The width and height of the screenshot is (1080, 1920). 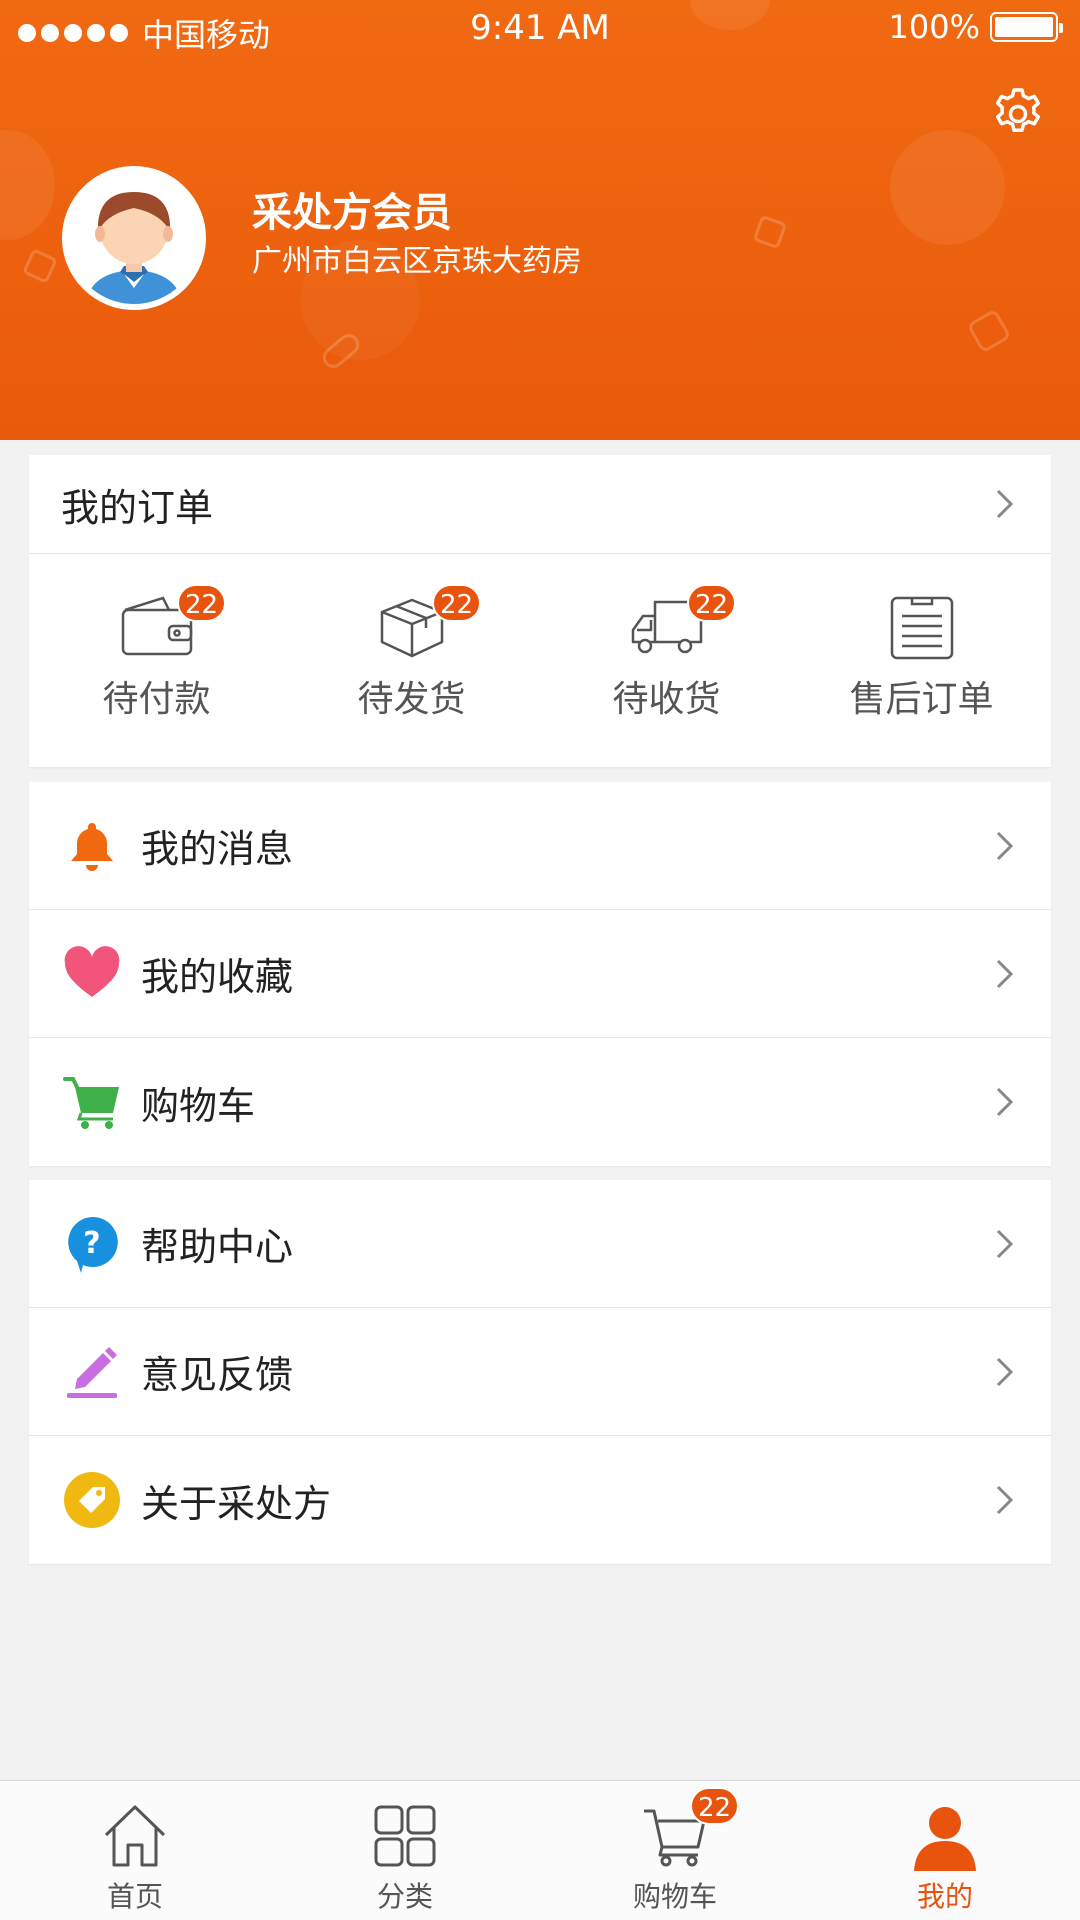 What do you see at coordinates (217, 1247) in the screenshot?
I see `menu-item-label: 帮助中心` at bounding box center [217, 1247].